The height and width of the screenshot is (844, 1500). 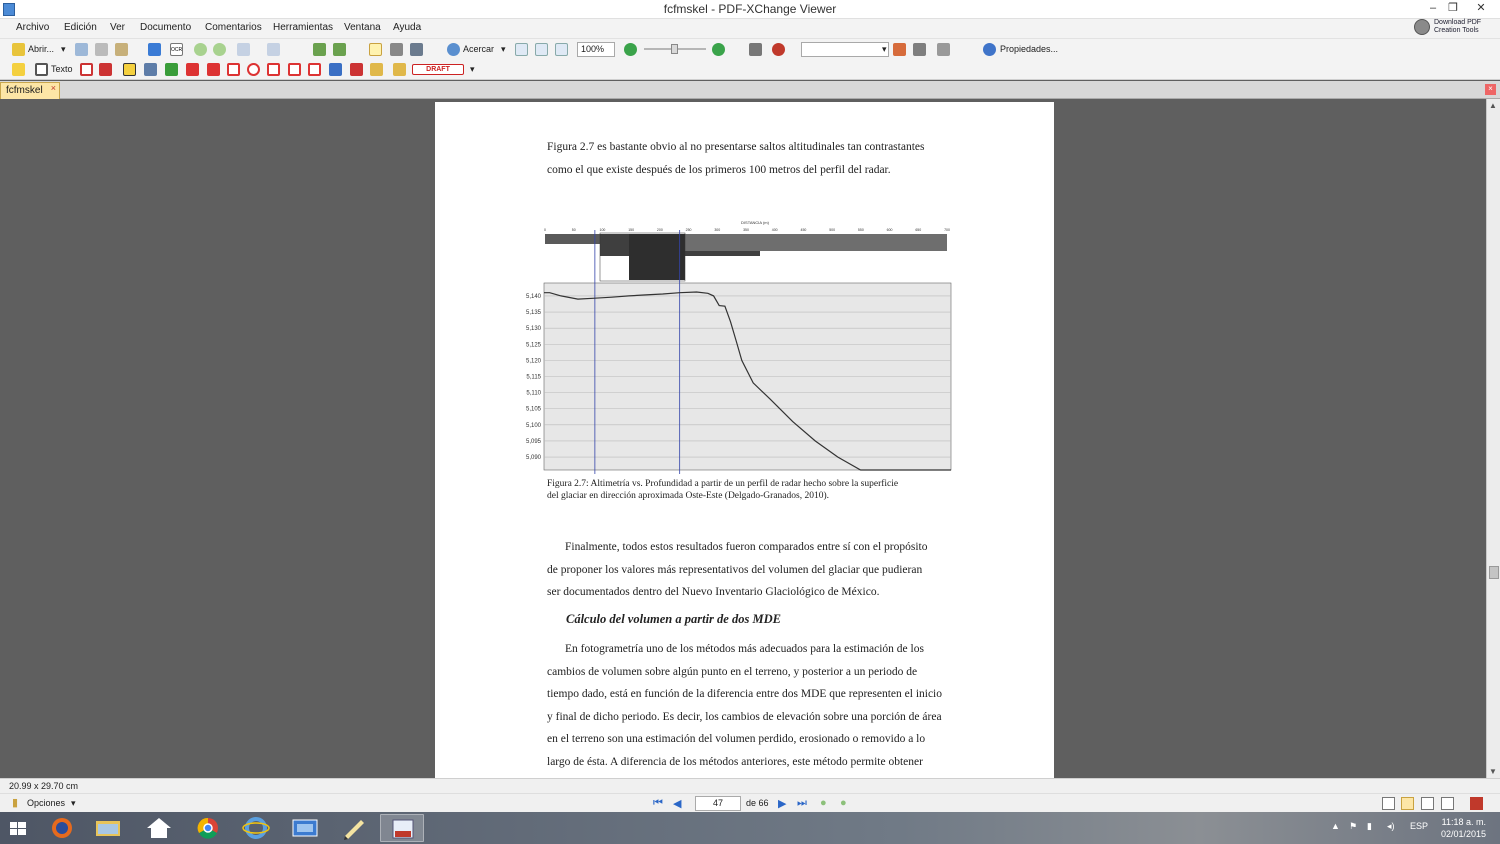 I want to click on taskbar-firefox, so click(x=62, y=828).